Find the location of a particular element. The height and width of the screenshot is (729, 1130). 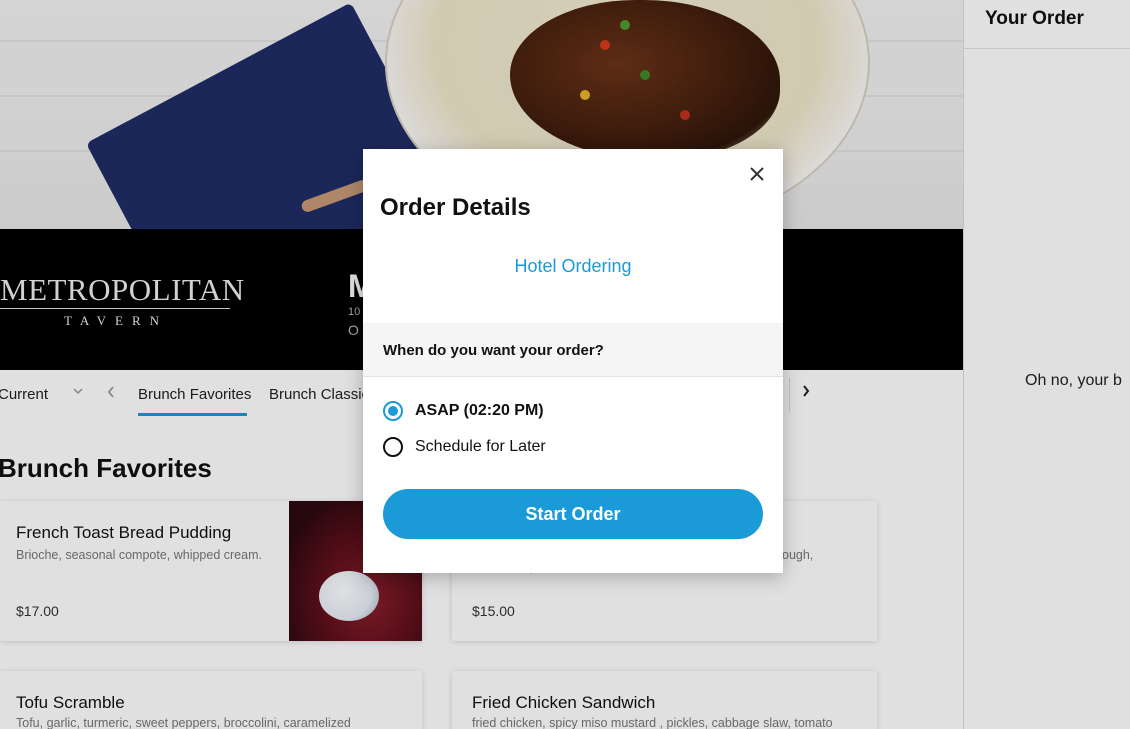

asap-radio is located at coordinates (393, 411).